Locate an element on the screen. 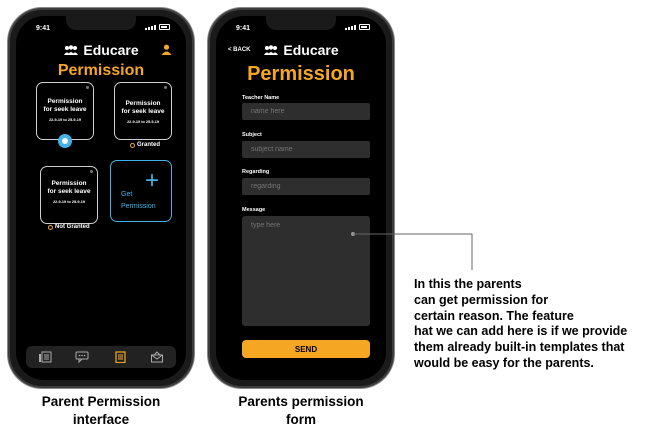  caption-permission-form: Parents permission form is located at coordinates (301, 410).